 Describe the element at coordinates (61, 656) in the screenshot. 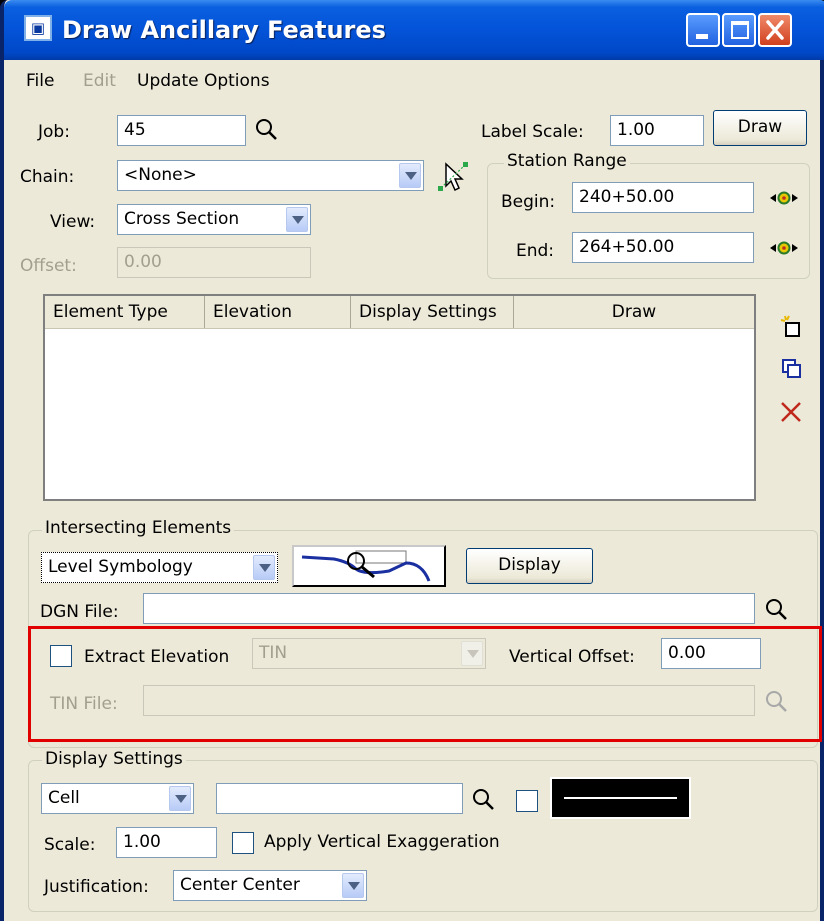

I see `extract-elevation-checkbox` at that location.